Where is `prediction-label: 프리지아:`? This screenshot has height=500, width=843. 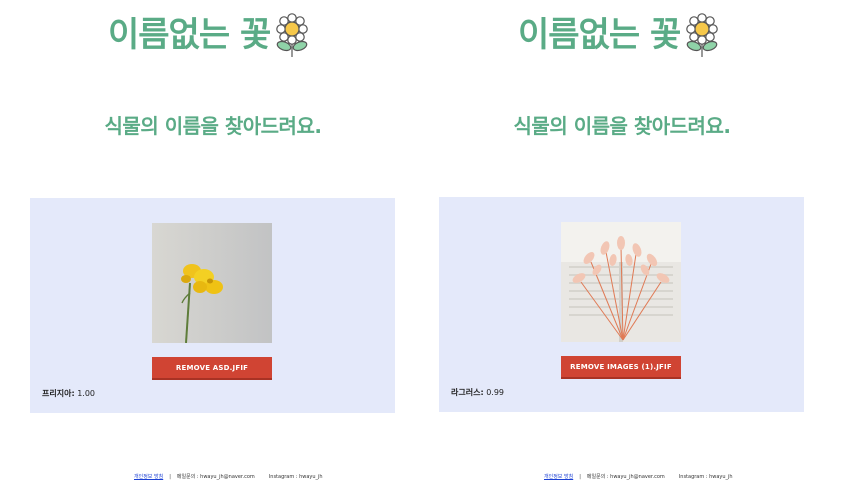
prediction-label: 프리지아: is located at coordinates (58, 393).